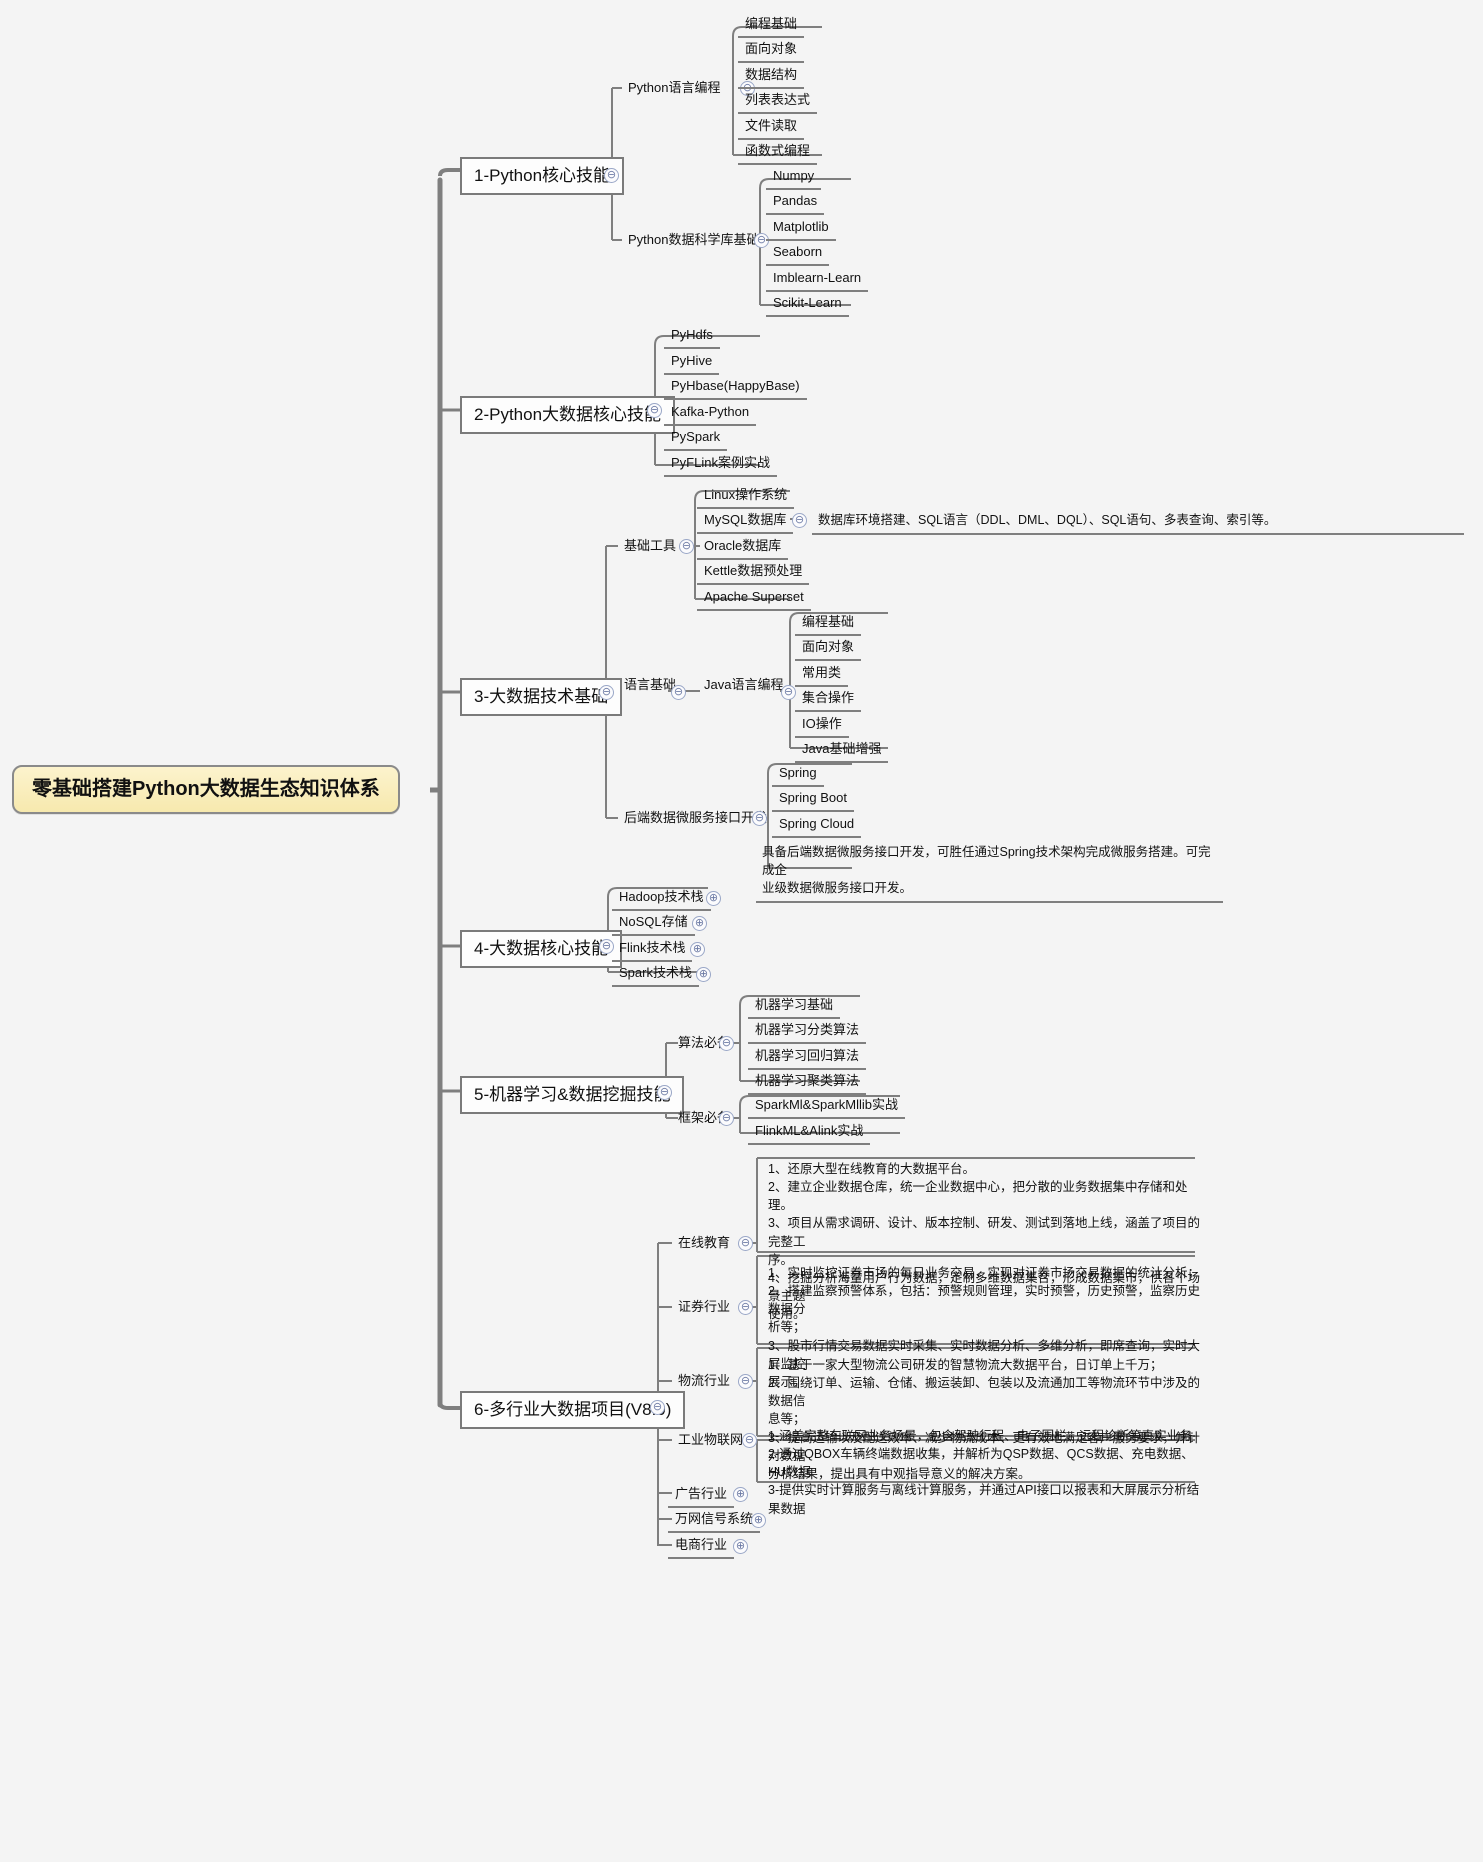  I want to click on toggle-algorithms: ⊖, so click(726, 1043).